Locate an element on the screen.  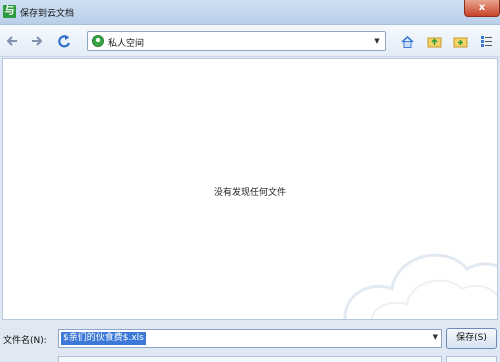
filename-dropdown-icon: ▼ is located at coordinates (435, 337).